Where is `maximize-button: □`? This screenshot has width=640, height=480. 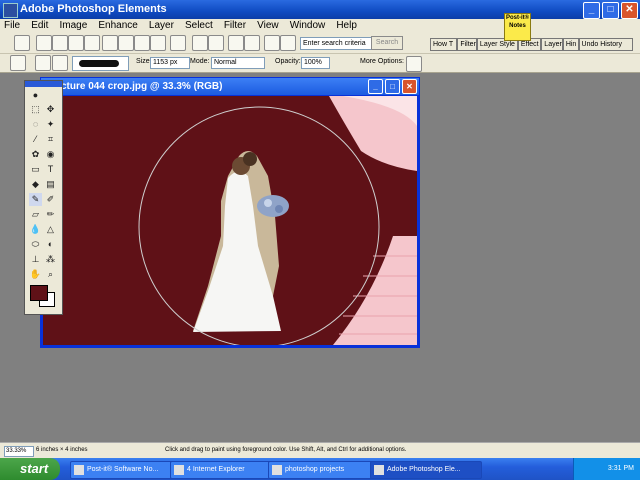 maximize-button: □ is located at coordinates (610, 10).